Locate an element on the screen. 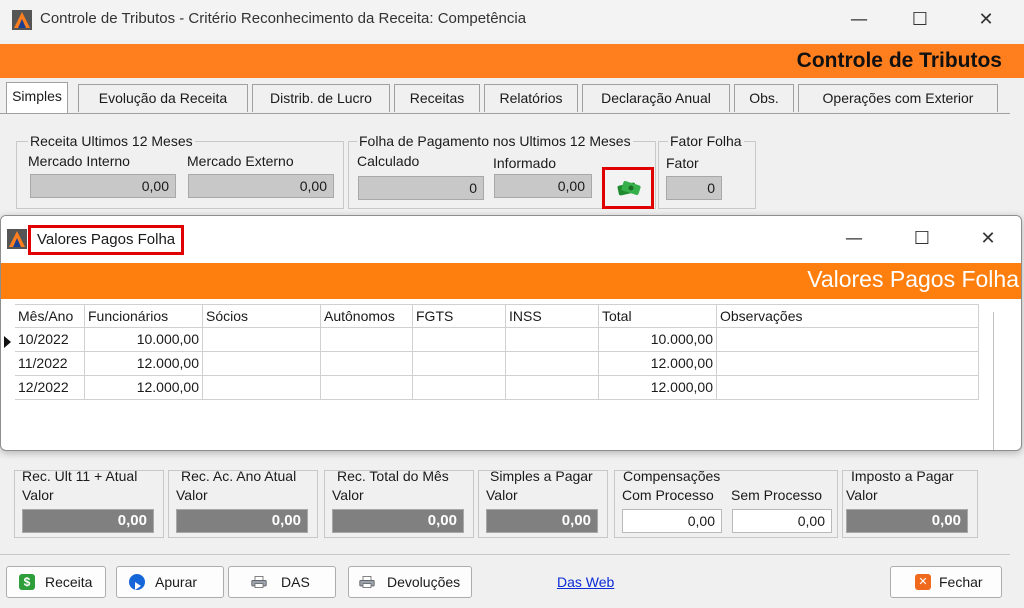 Image resolution: width=1024 pixels, height=608 pixels. app-logo-icon is located at coordinates (22, 20).